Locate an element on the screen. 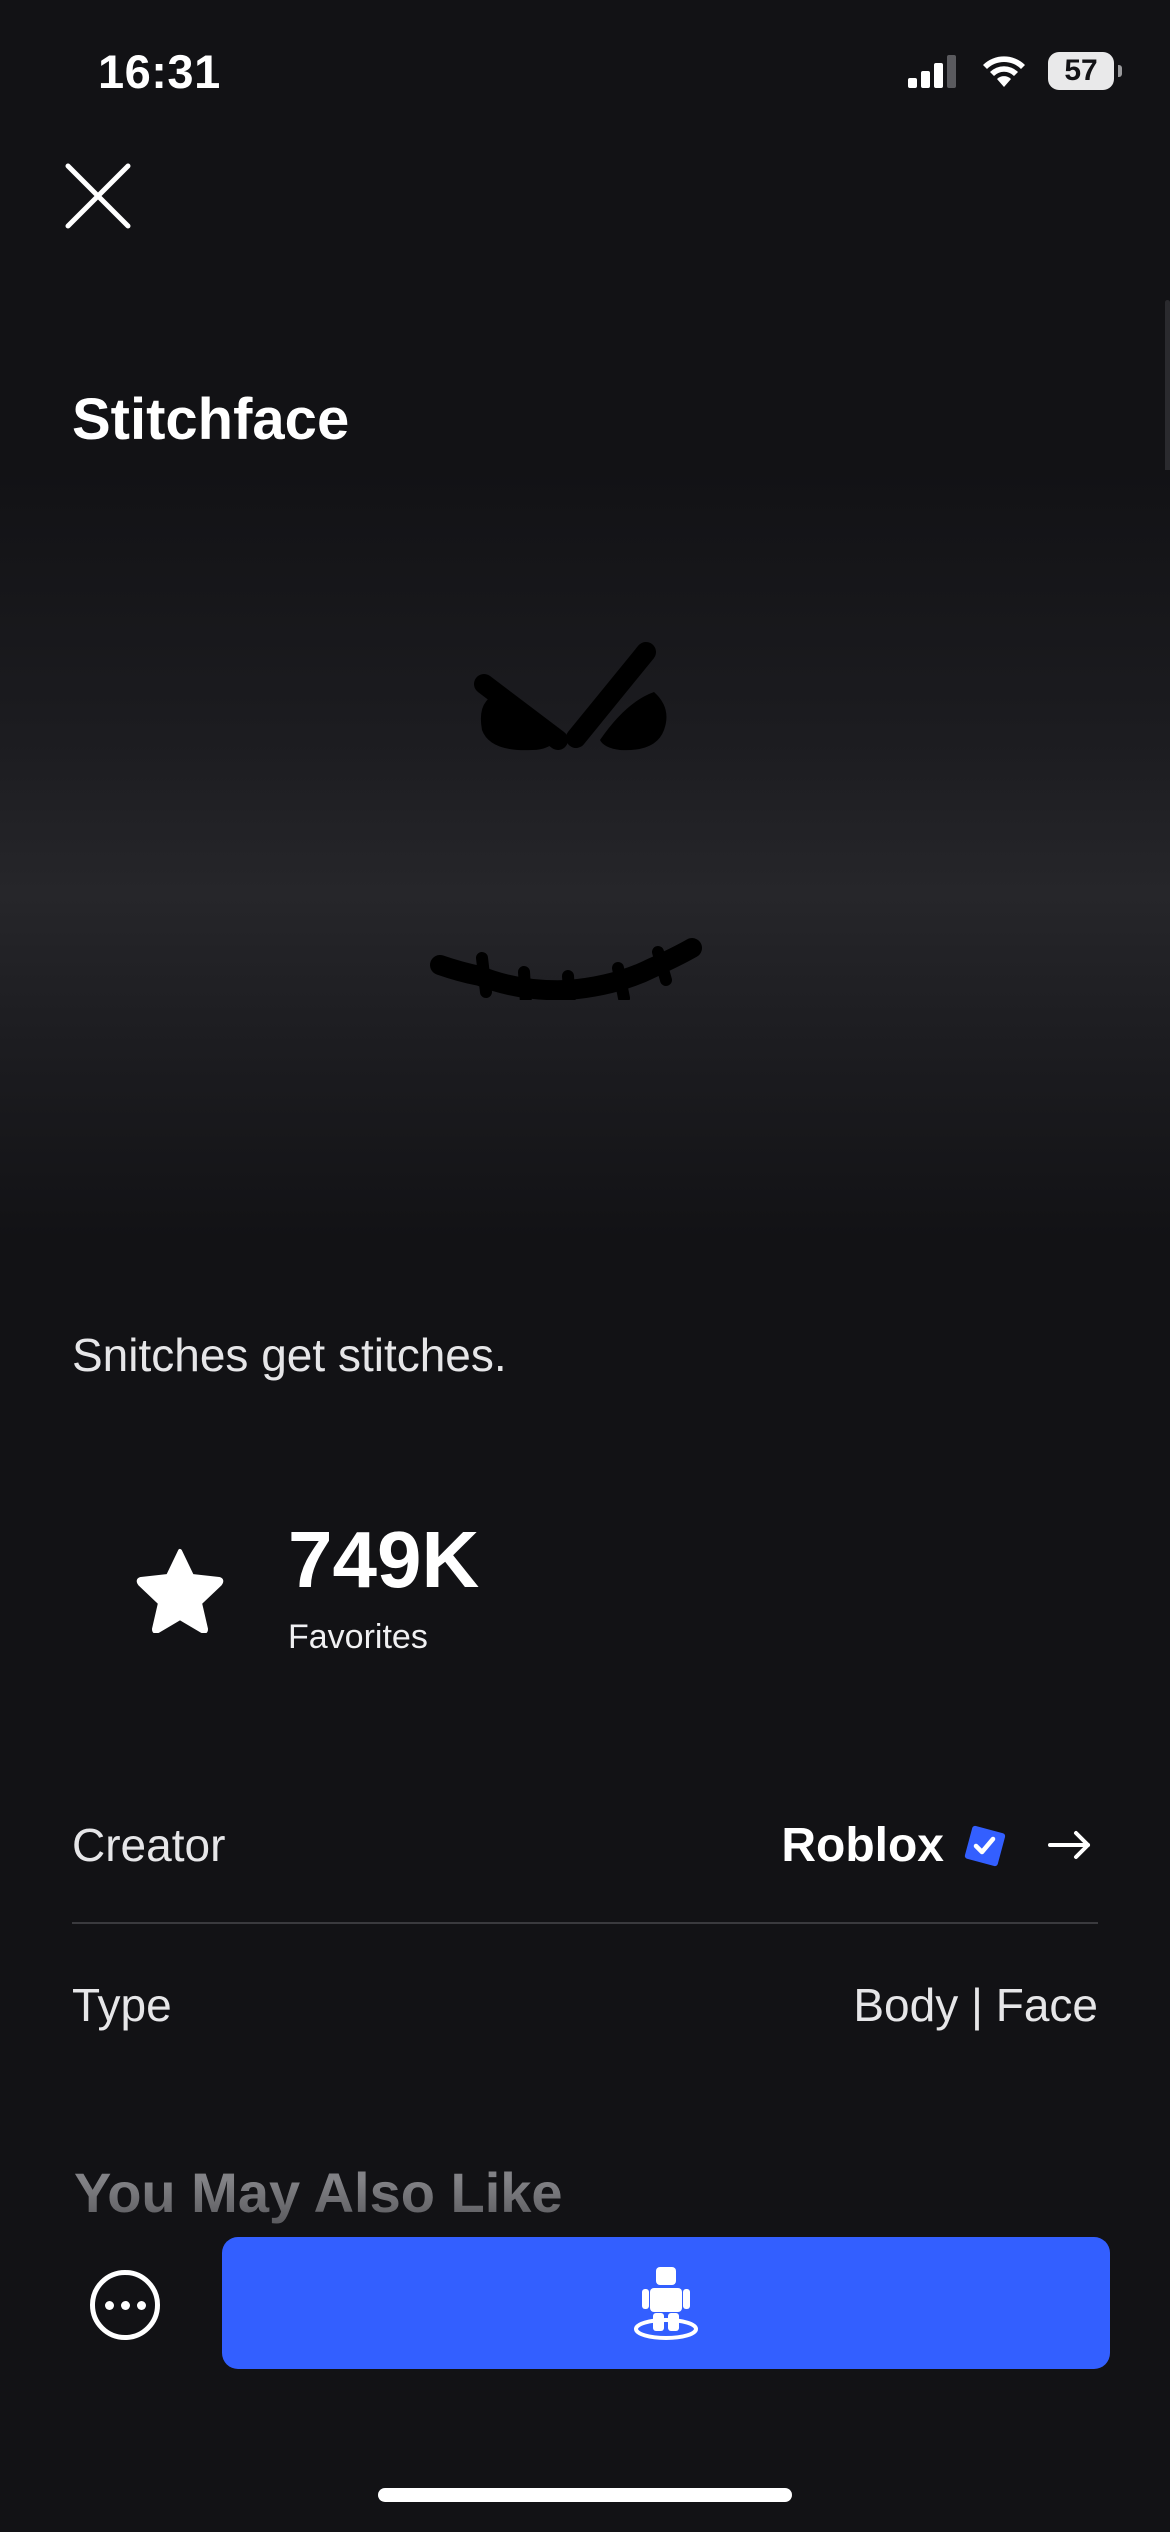  creator-row: Creator Roblox is located at coordinates (585, 1845).